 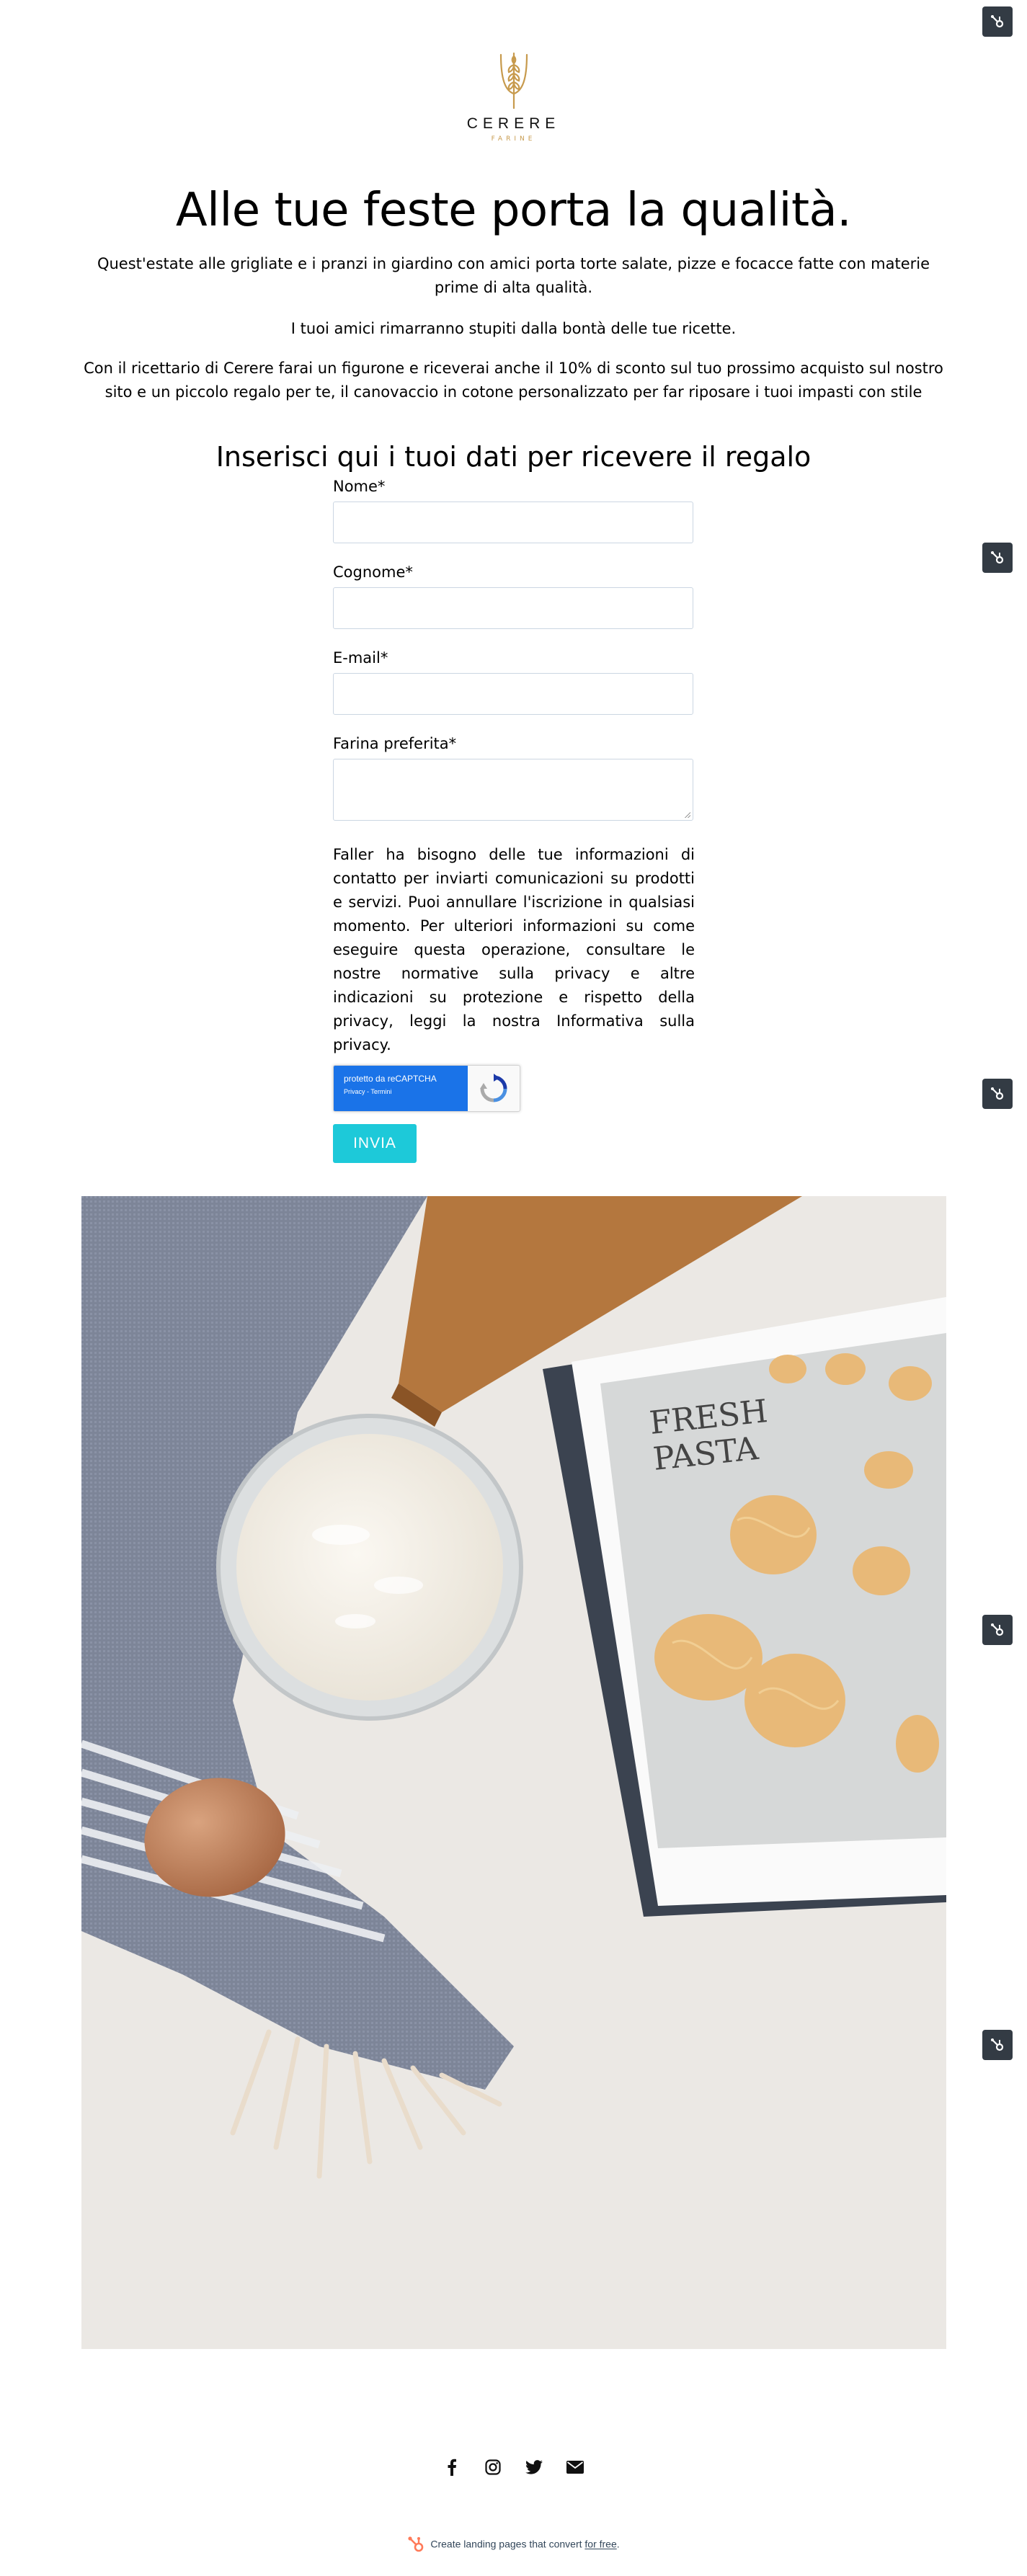 I want to click on brand-tagline: FARINE, so click(x=513, y=139).